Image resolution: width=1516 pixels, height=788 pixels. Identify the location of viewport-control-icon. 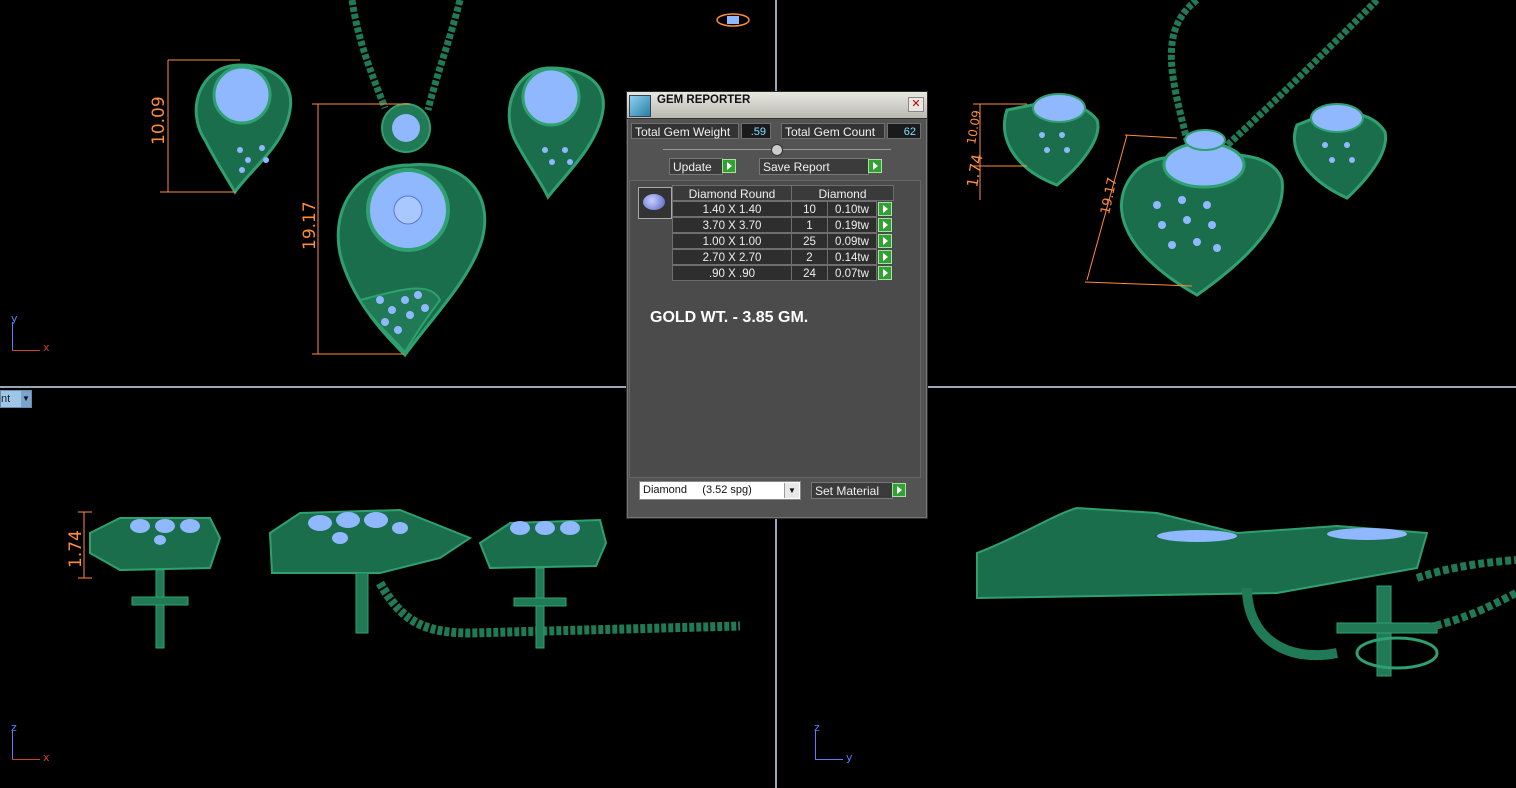
(733, 20).